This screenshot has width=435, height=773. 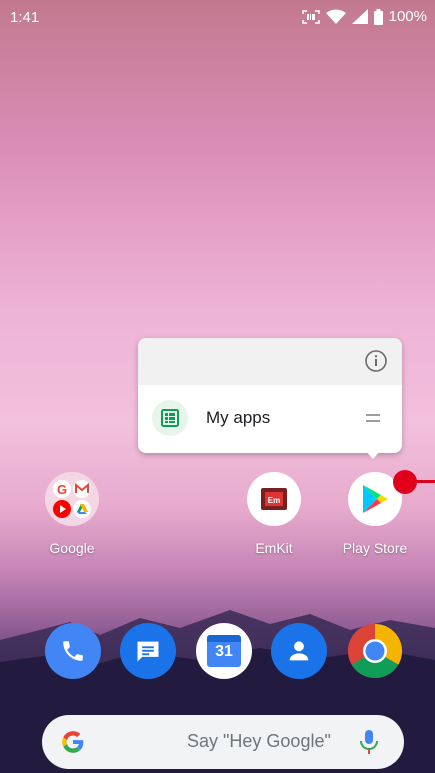 I want to click on contact-person-icon, so click(x=299, y=651).